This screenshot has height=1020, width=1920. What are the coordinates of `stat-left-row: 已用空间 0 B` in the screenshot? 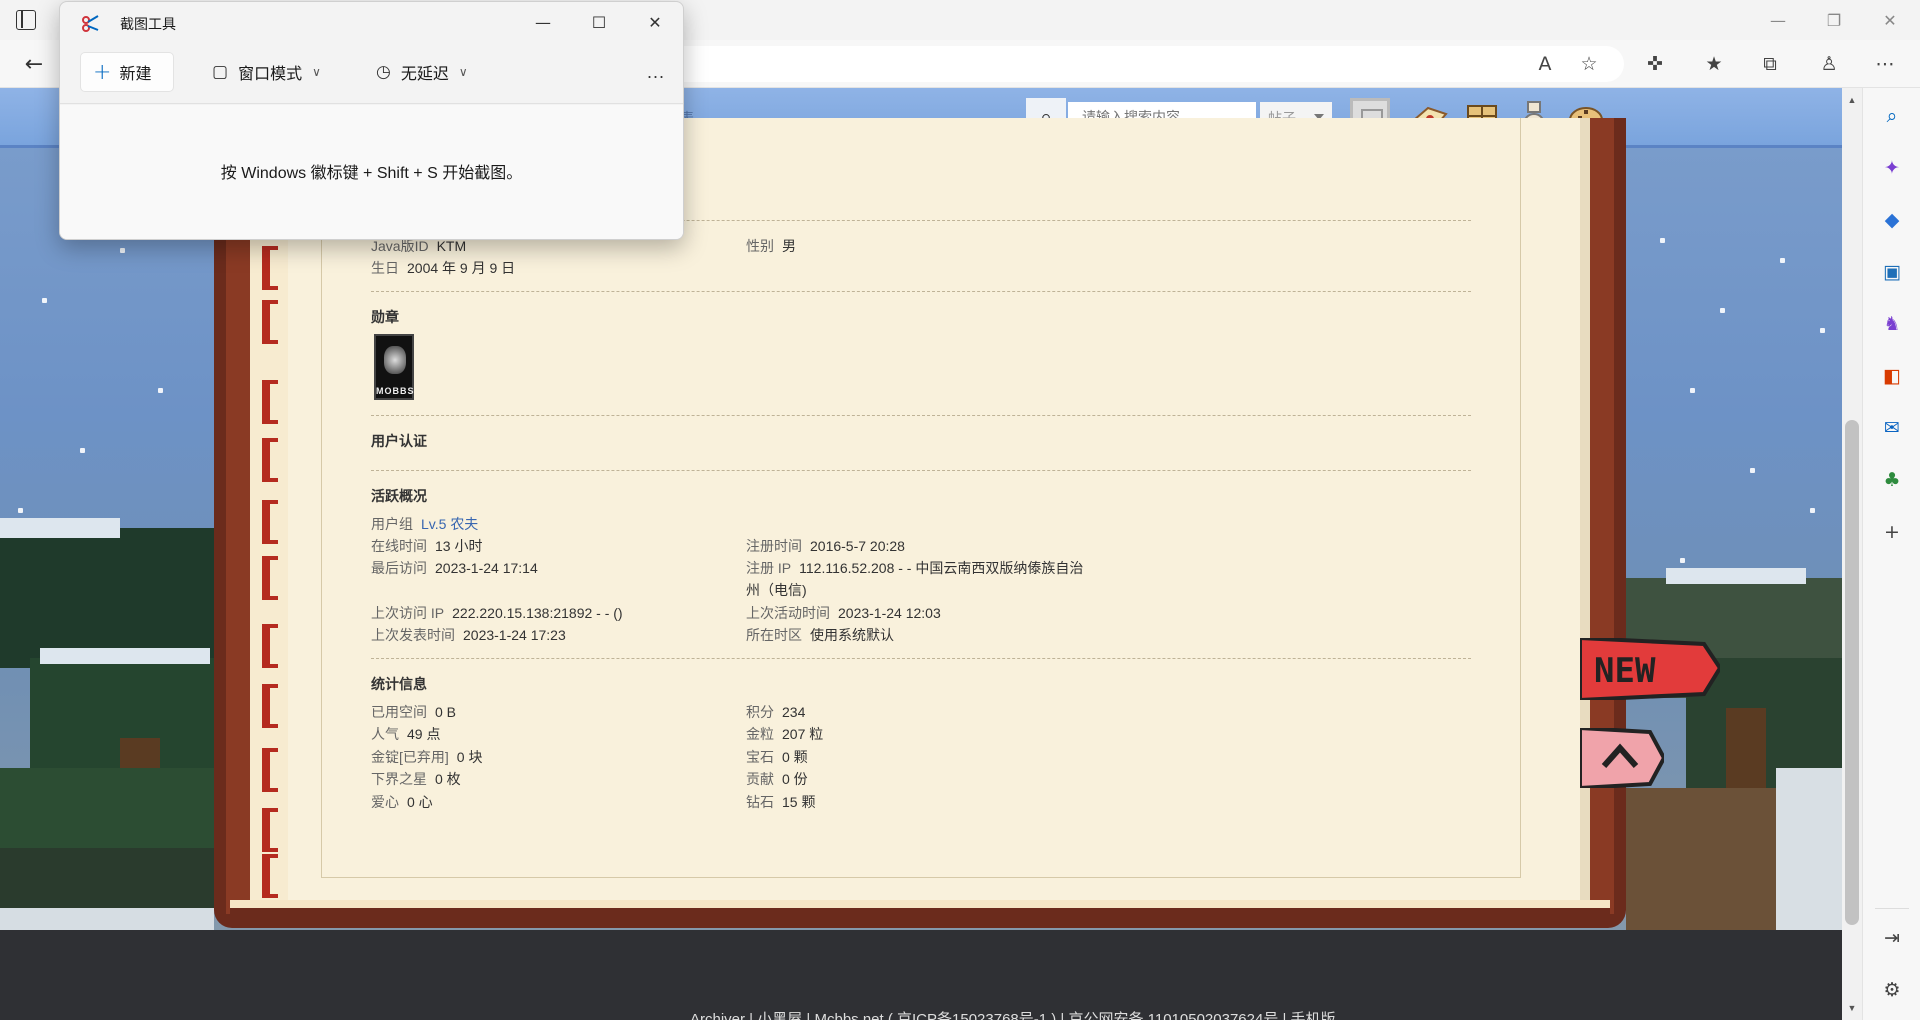 It's located at (414, 712).